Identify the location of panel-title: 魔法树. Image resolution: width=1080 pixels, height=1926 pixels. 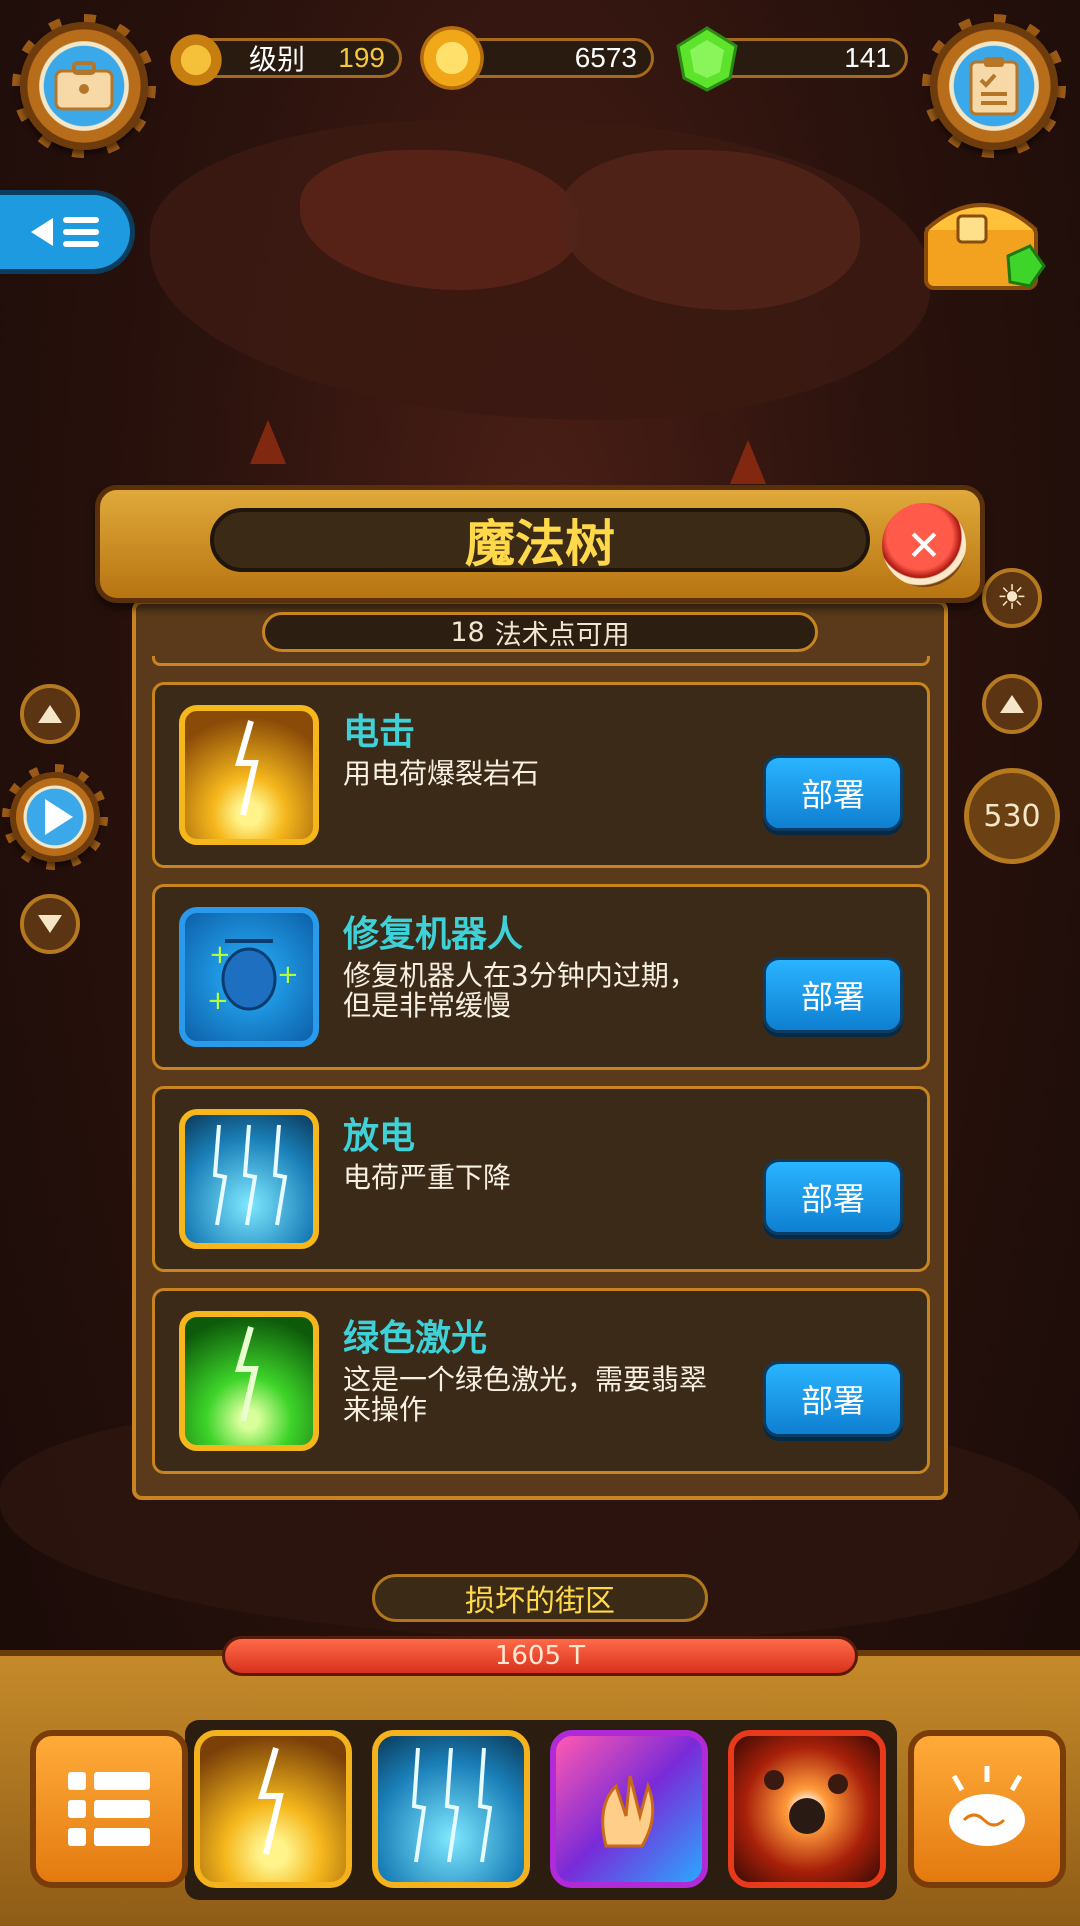
(540, 540).